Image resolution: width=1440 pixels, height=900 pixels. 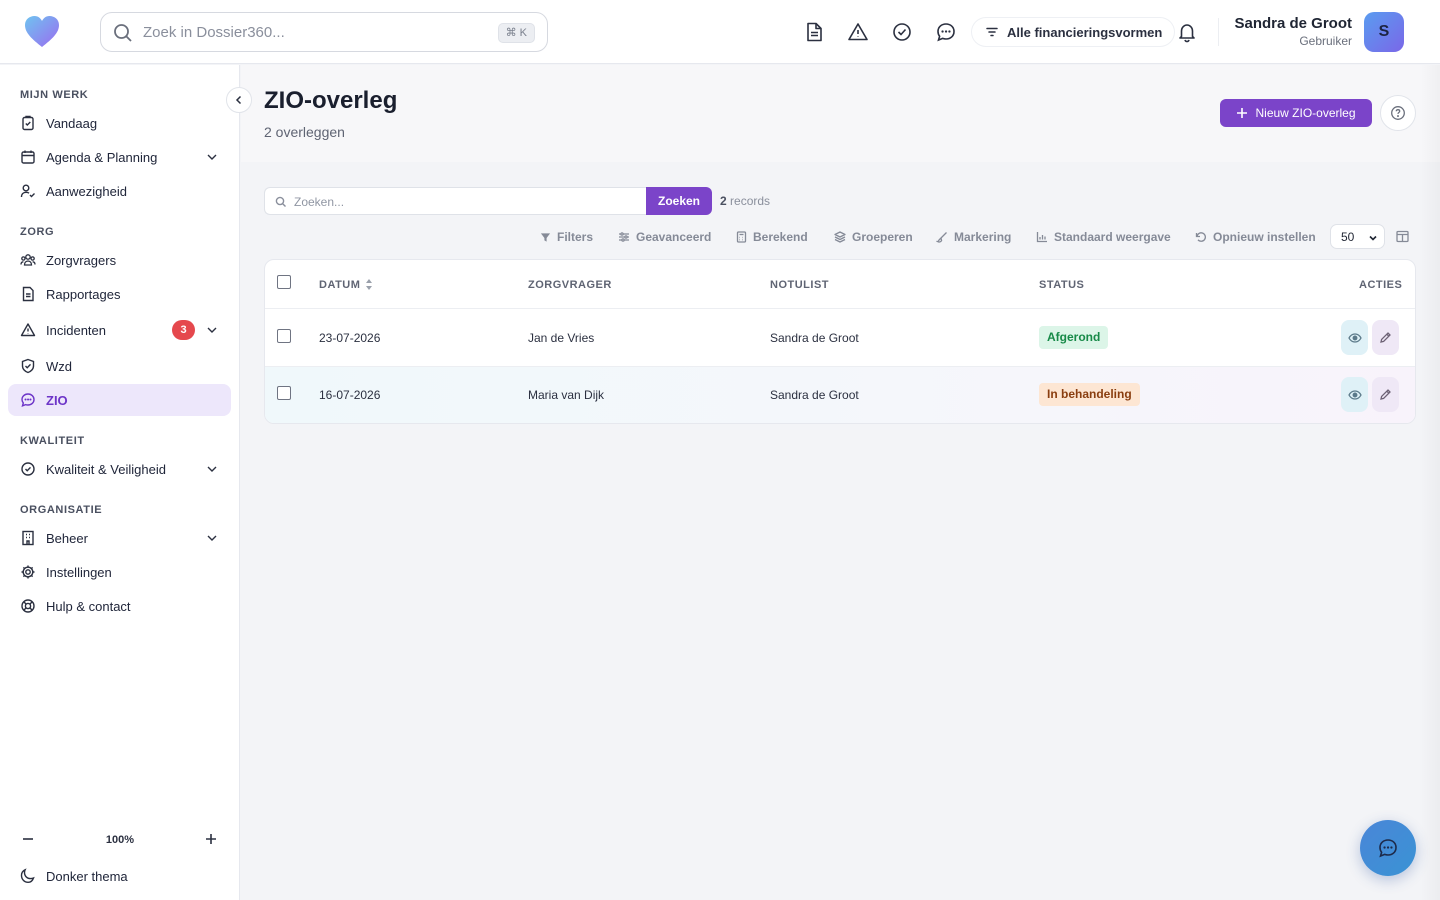 What do you see at coordinates (1103, 237) in the screenshot?
I see `default-view-button: Standaard weergave` at bounding box center [1103, 237].